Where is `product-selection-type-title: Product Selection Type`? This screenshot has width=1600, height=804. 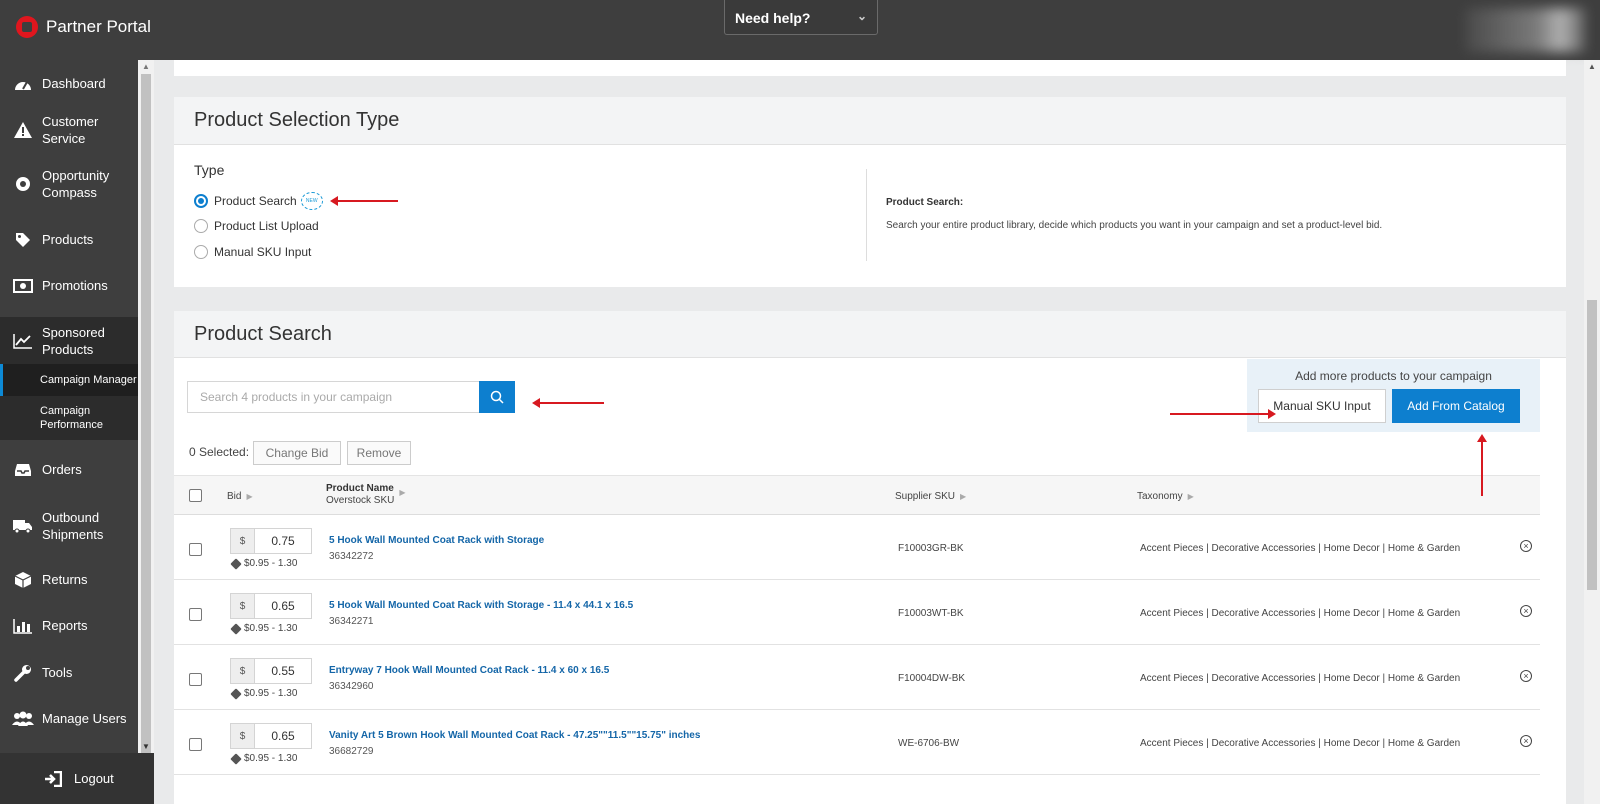
product-selection-type-title: Product Selection Type is located at coordinates (870, 121).